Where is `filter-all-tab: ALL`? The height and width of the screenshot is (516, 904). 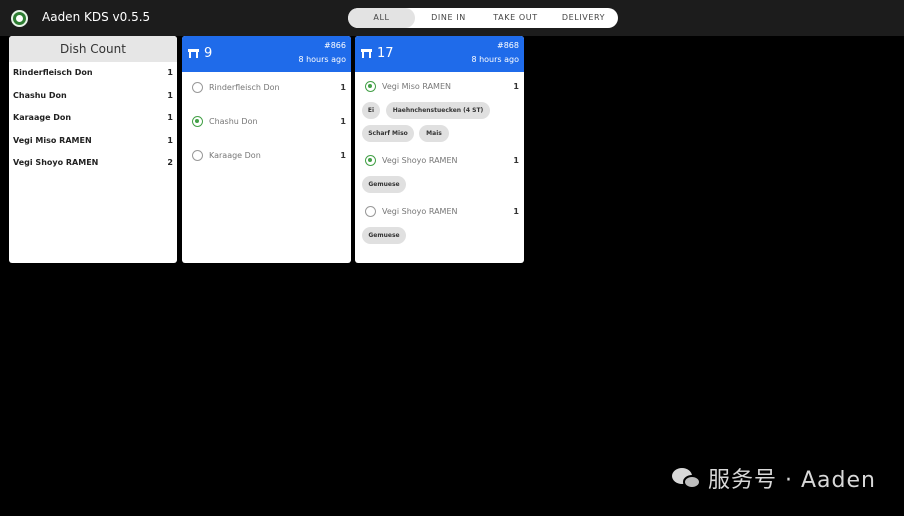
filter-all-tab: ALL is located at coordinates (381, 18).